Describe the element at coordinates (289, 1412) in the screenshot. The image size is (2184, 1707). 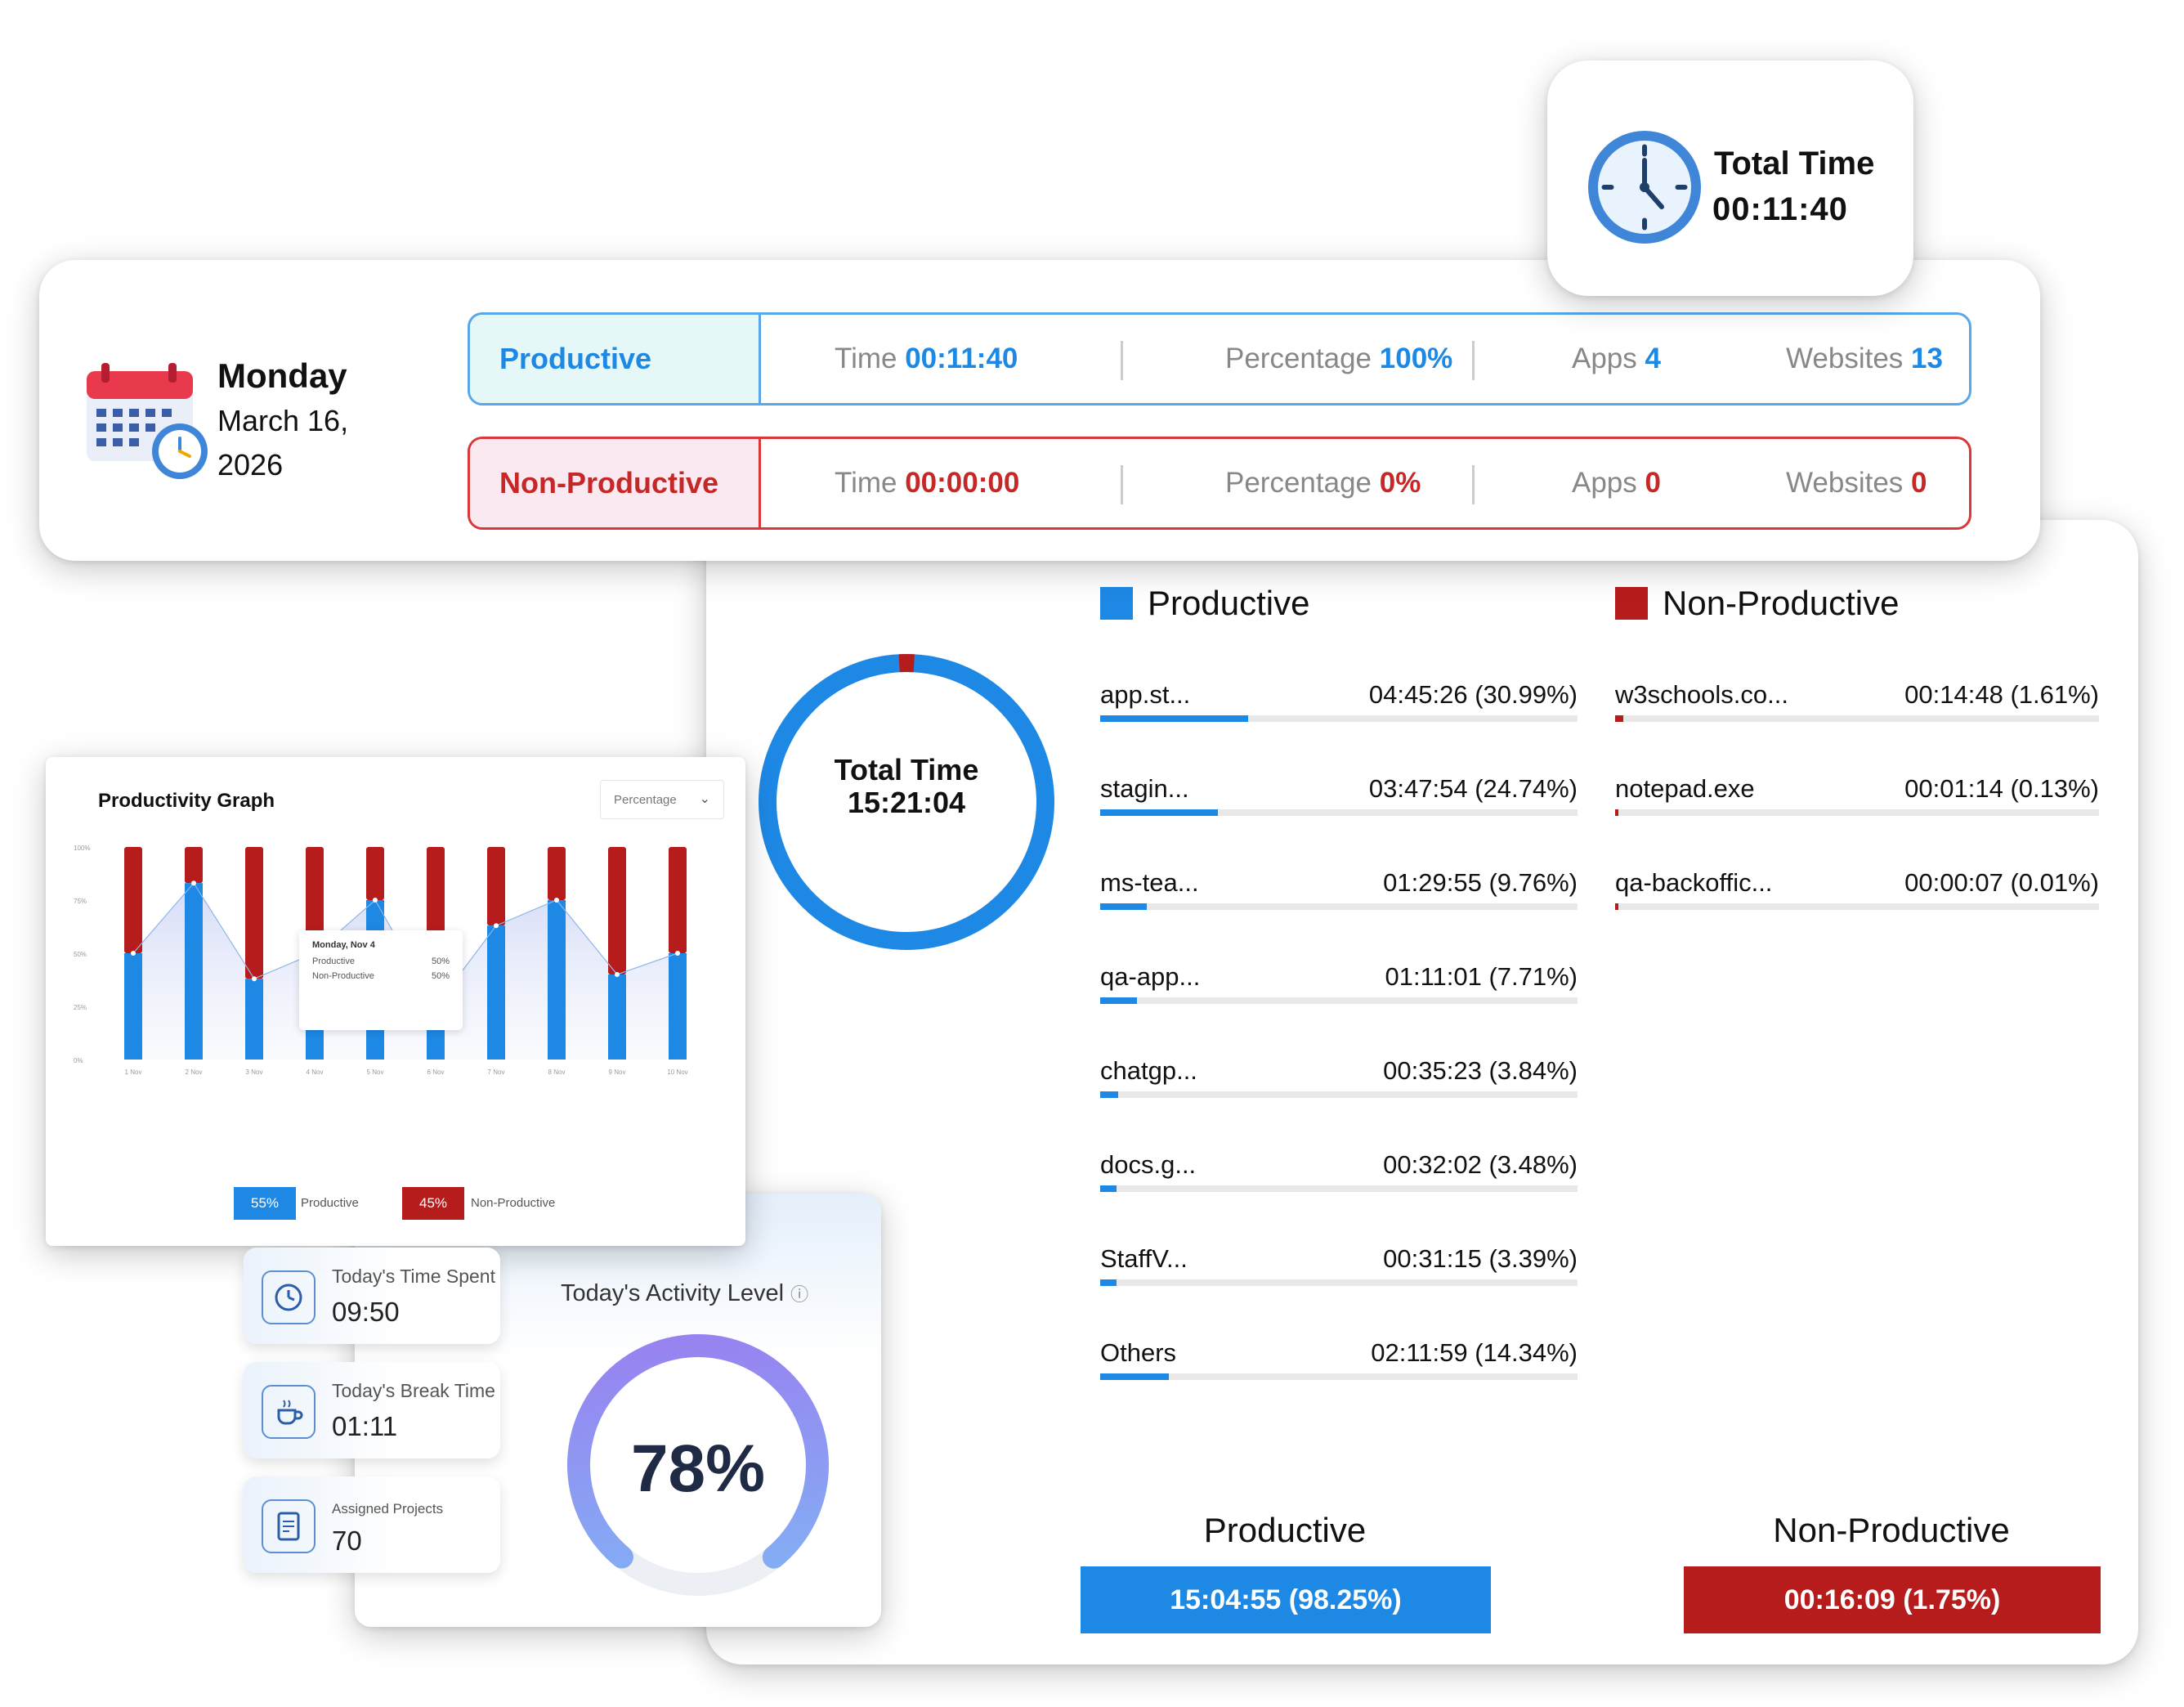
I see `coffee-cup-icon` at that location.